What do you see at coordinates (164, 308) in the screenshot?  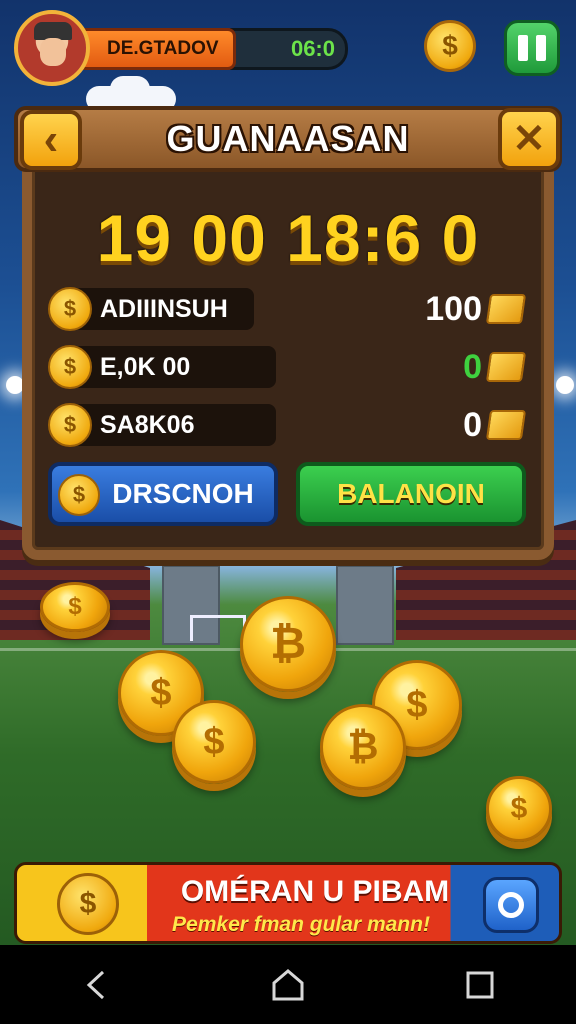 I see `reward-label: ADIIINSUH` at bounding box center [164, 308].